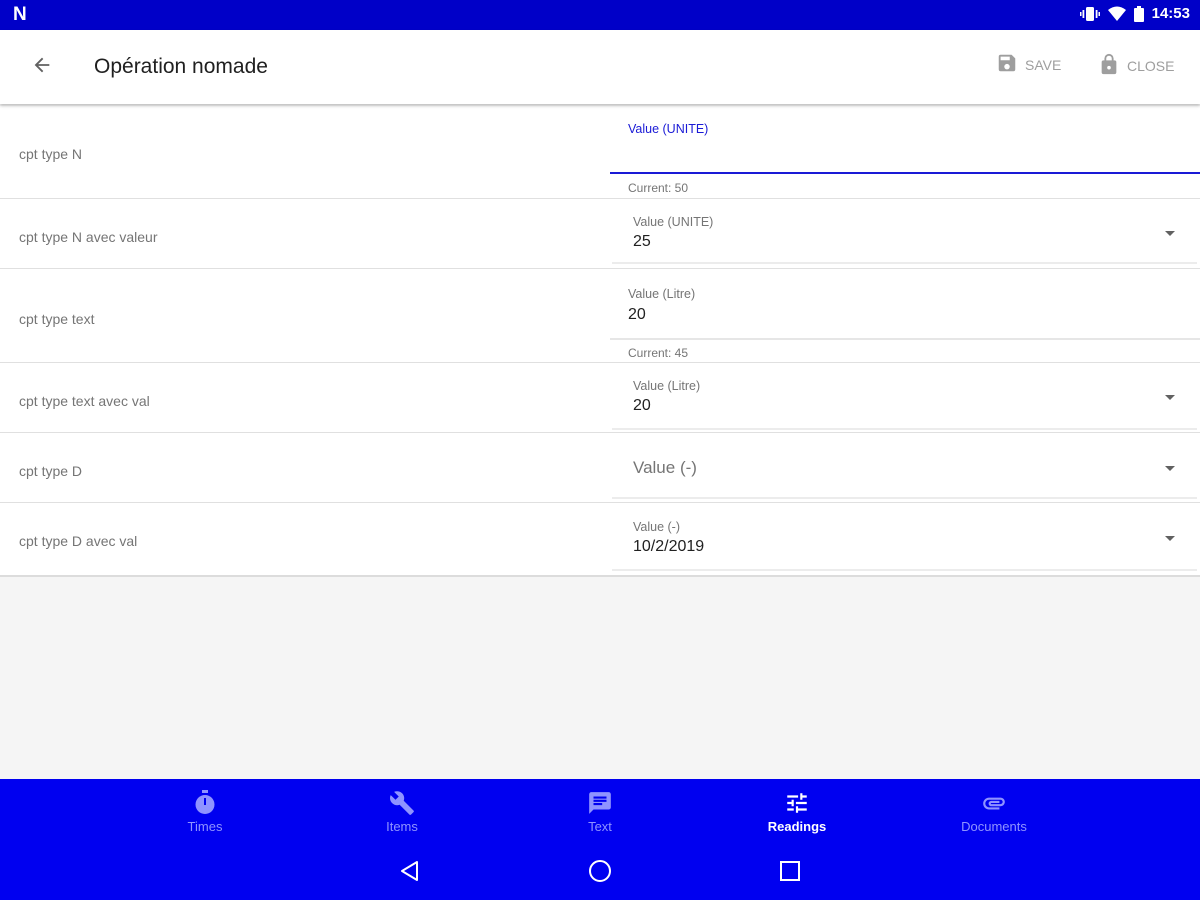 Image resolution: width=1200 pixels, height=900 pixels. I want to click on reading-row: cpt type D avec val Value (-) 10/2/2019, so click(600, 539).